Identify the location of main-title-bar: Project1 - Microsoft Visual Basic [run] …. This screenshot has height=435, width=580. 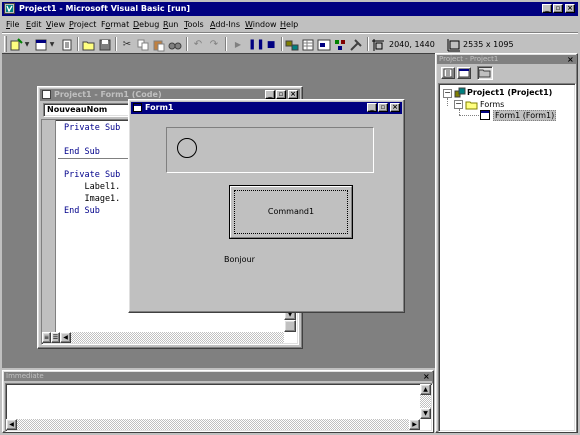
(290, 9).